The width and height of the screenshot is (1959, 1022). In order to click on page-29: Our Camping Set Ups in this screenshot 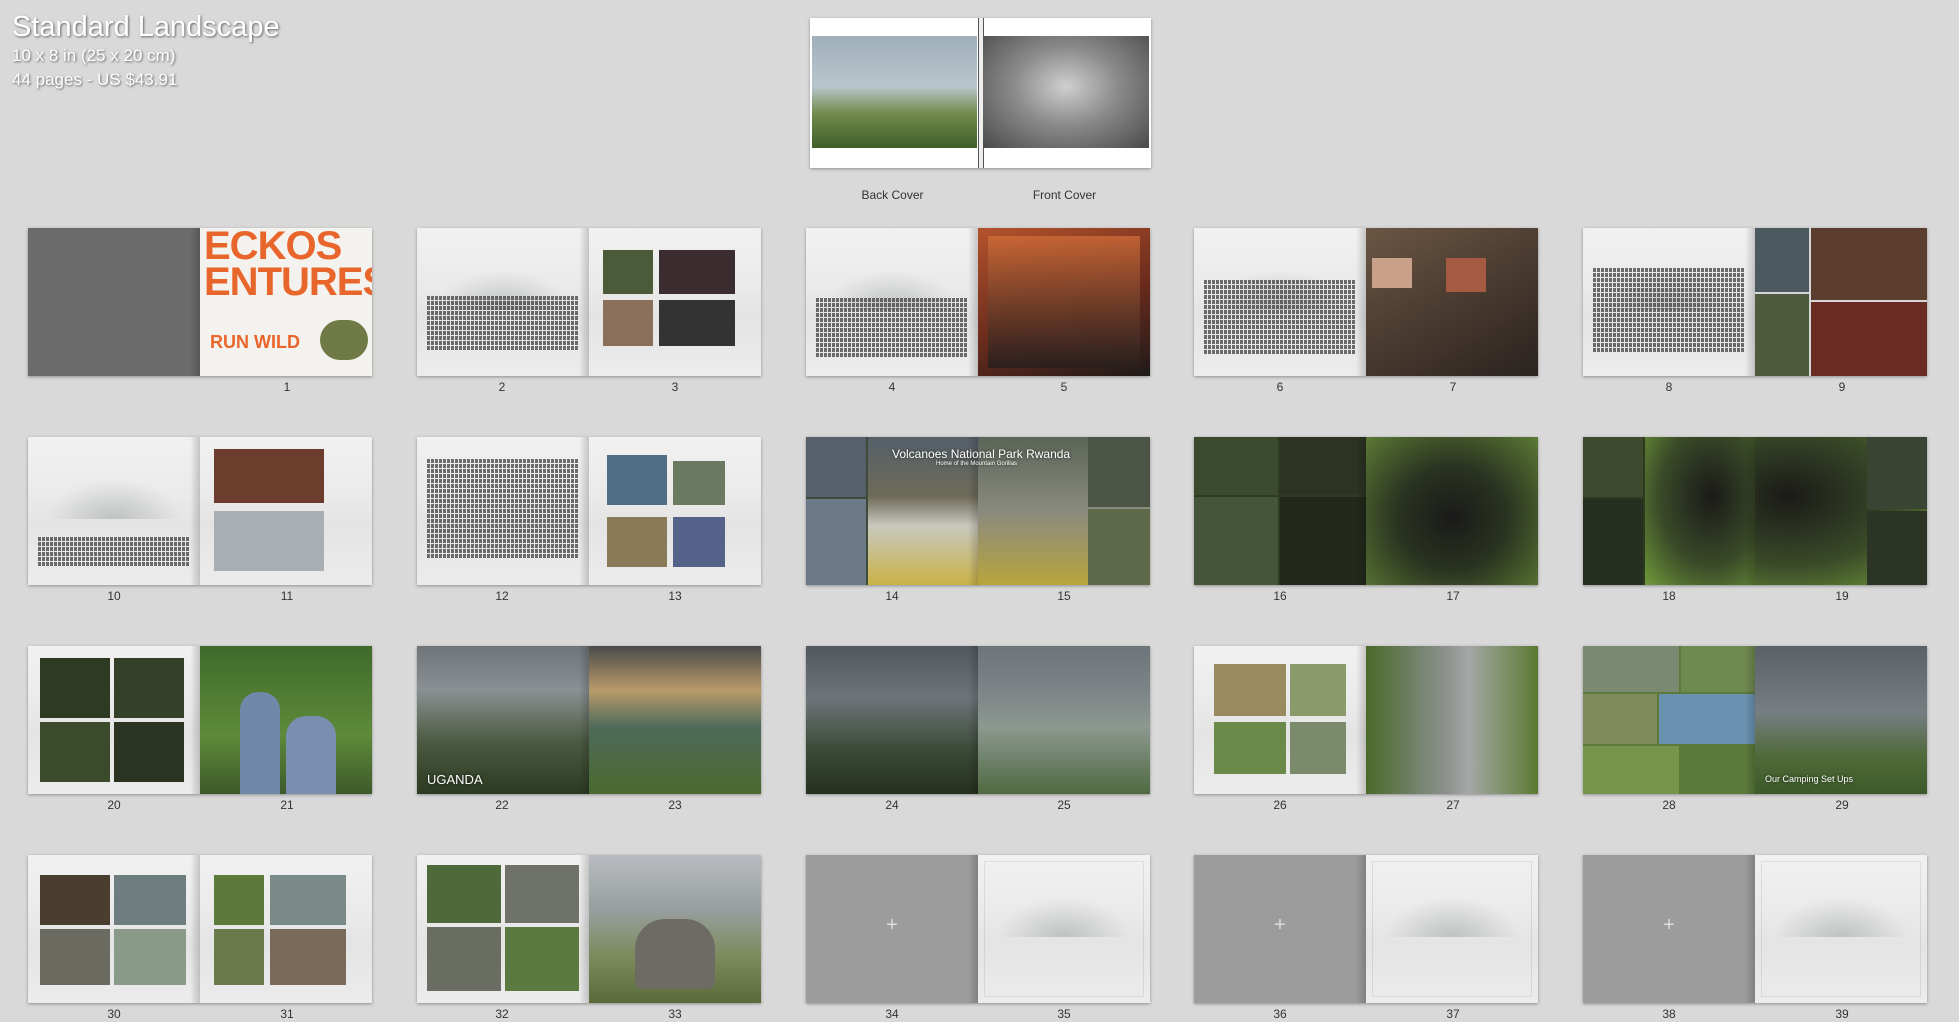, I will do `click(1841, 720)`.